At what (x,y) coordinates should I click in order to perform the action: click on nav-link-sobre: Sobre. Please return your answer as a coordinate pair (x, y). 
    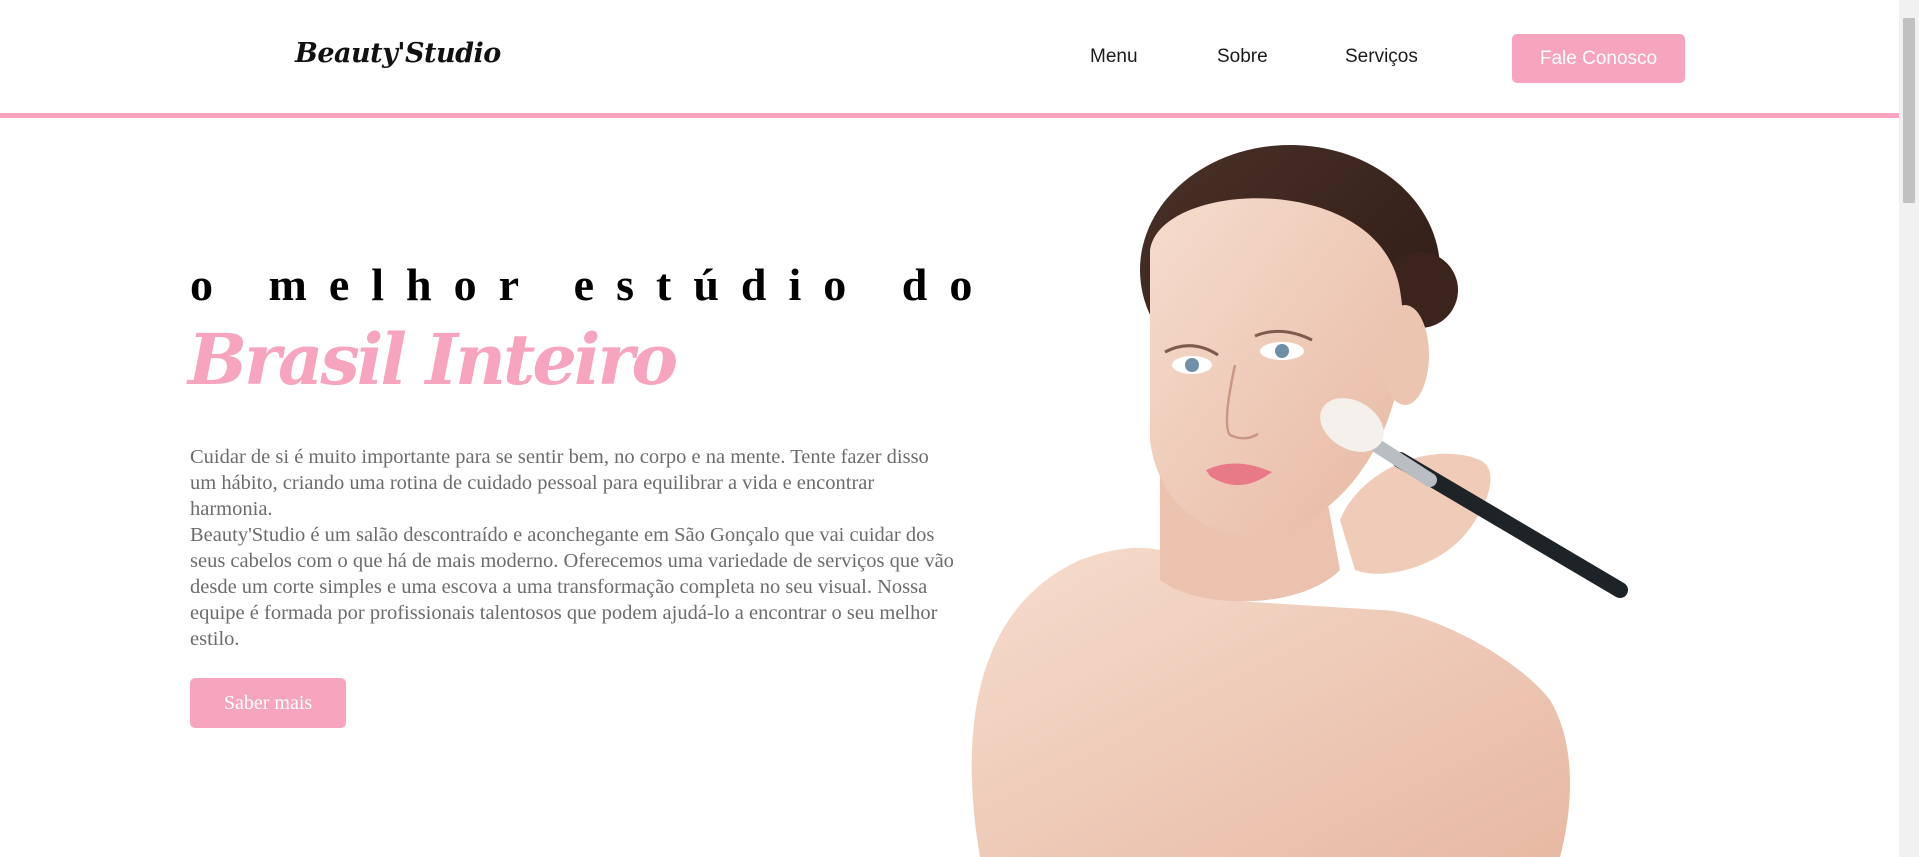
    Looking at the image, I should click on (1242, 57).